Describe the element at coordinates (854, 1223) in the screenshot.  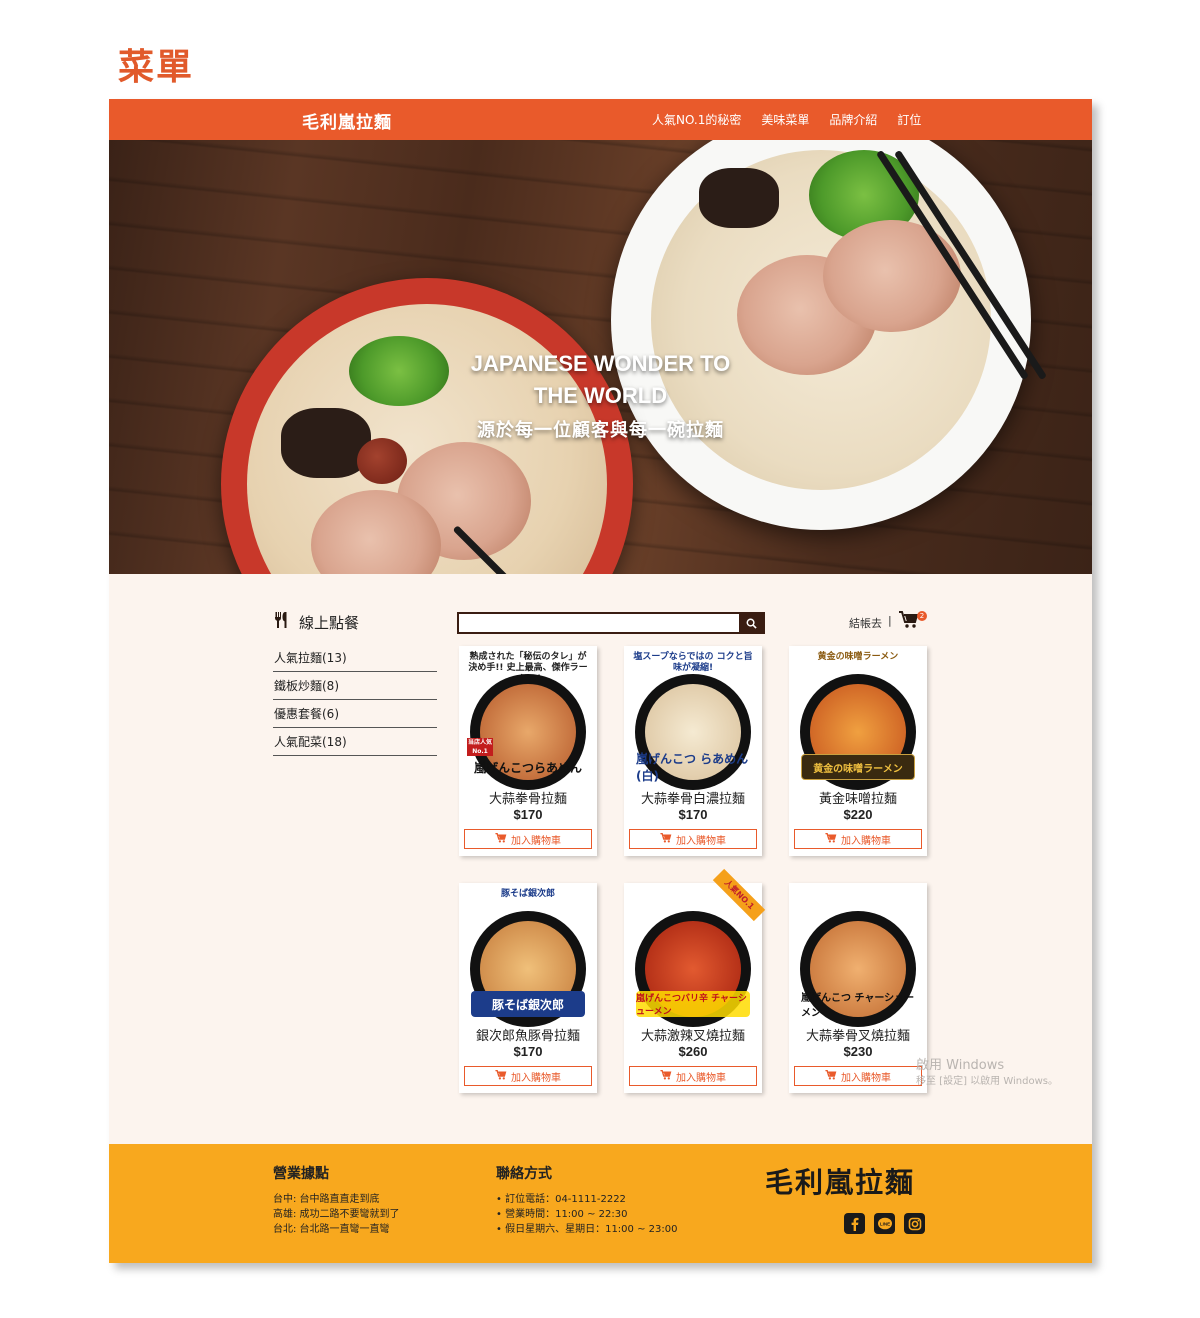
I see `facebook-icon` at that location.